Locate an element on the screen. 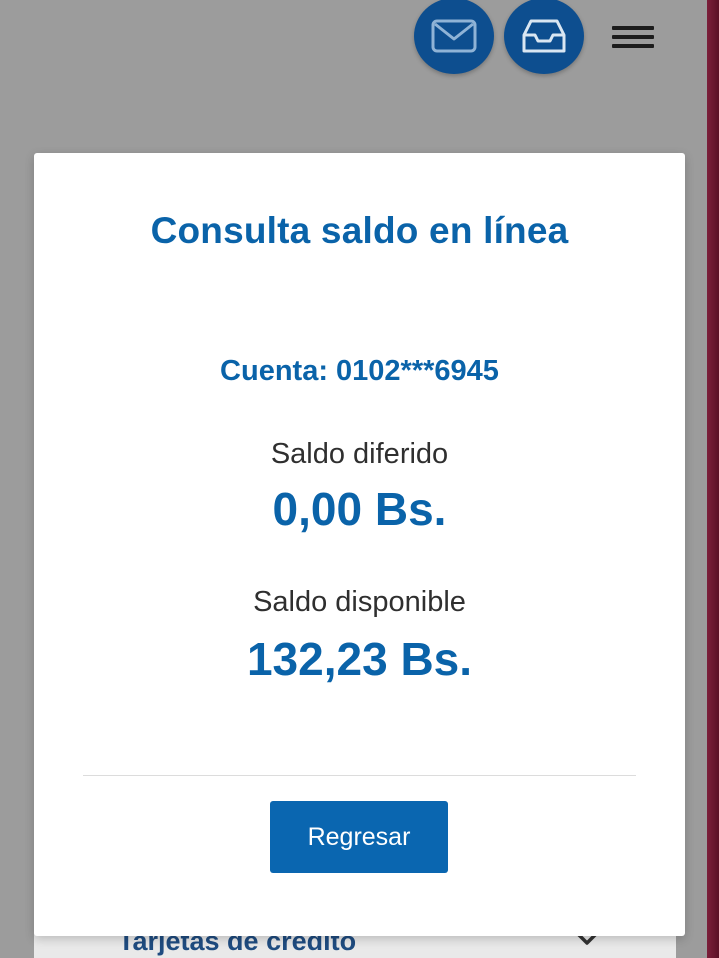 This screenshot has height=958, width=719. inbox-button is located at coordinates (544, 37).